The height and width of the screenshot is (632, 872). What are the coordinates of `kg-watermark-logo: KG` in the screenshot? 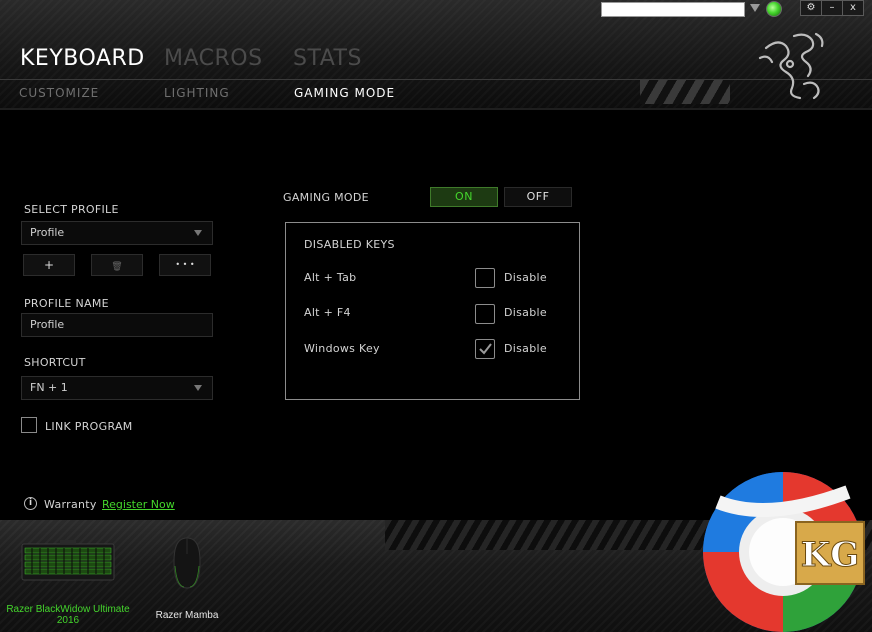 It's located at (784, 552).